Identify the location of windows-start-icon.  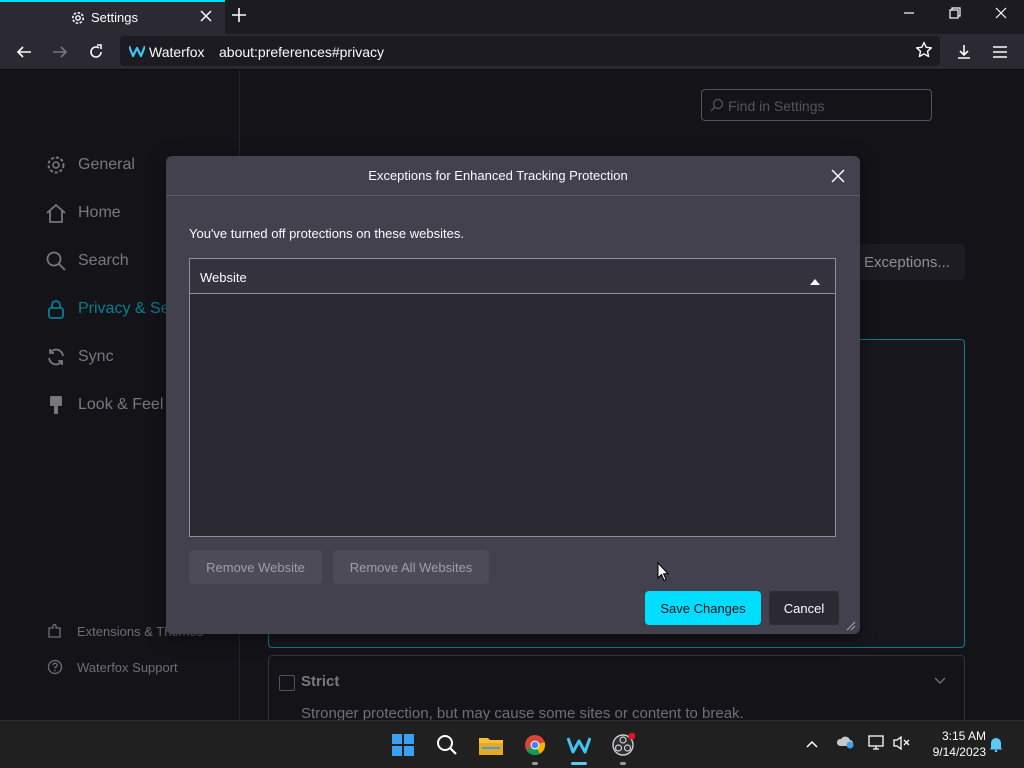
(403, 745).